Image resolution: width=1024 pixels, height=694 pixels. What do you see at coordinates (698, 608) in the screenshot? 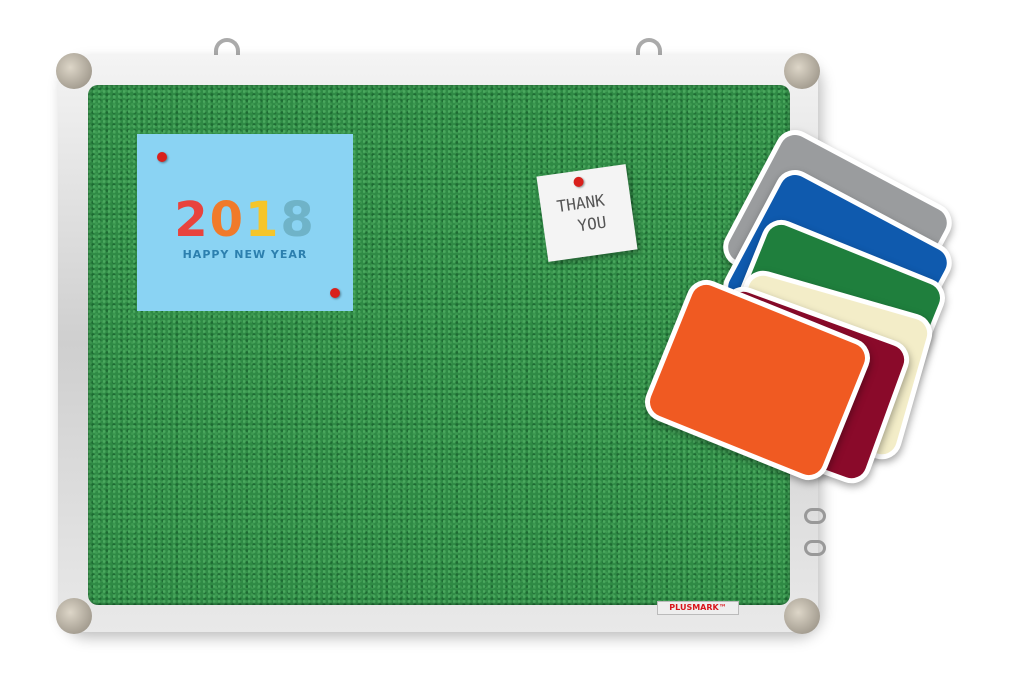
I see `brand-label: PLUSMARK™` at bounding box center [698, 608].